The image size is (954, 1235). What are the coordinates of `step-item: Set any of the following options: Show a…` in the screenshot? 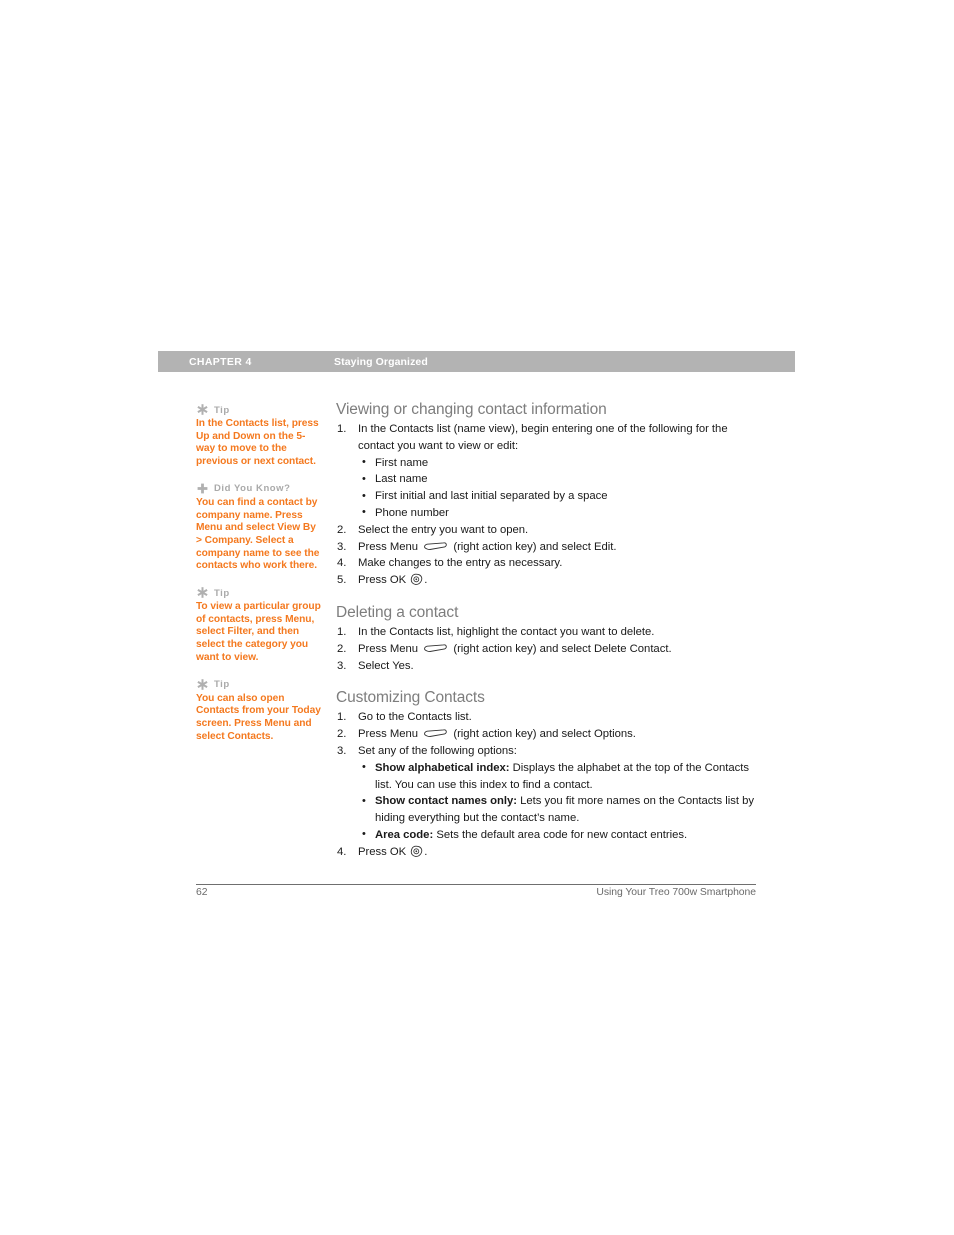 It's located at (548, 793).